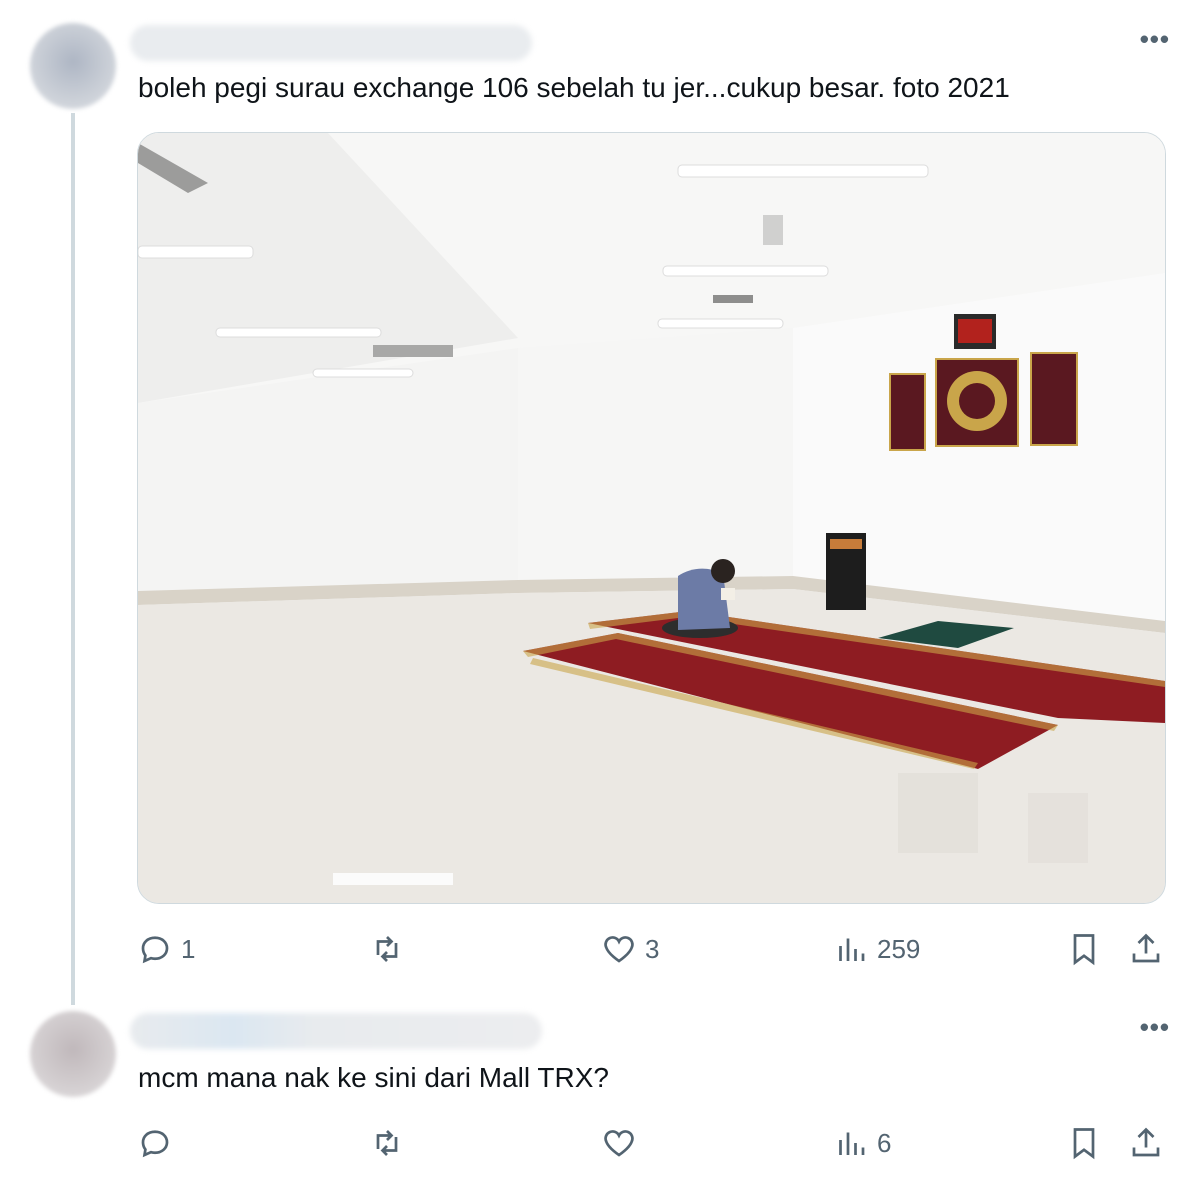 The width and height of the screenshot is (1198, 1184). Describe the element at coordinates (876, 949) in the screenshot. I see `views-button: 259` at that location.